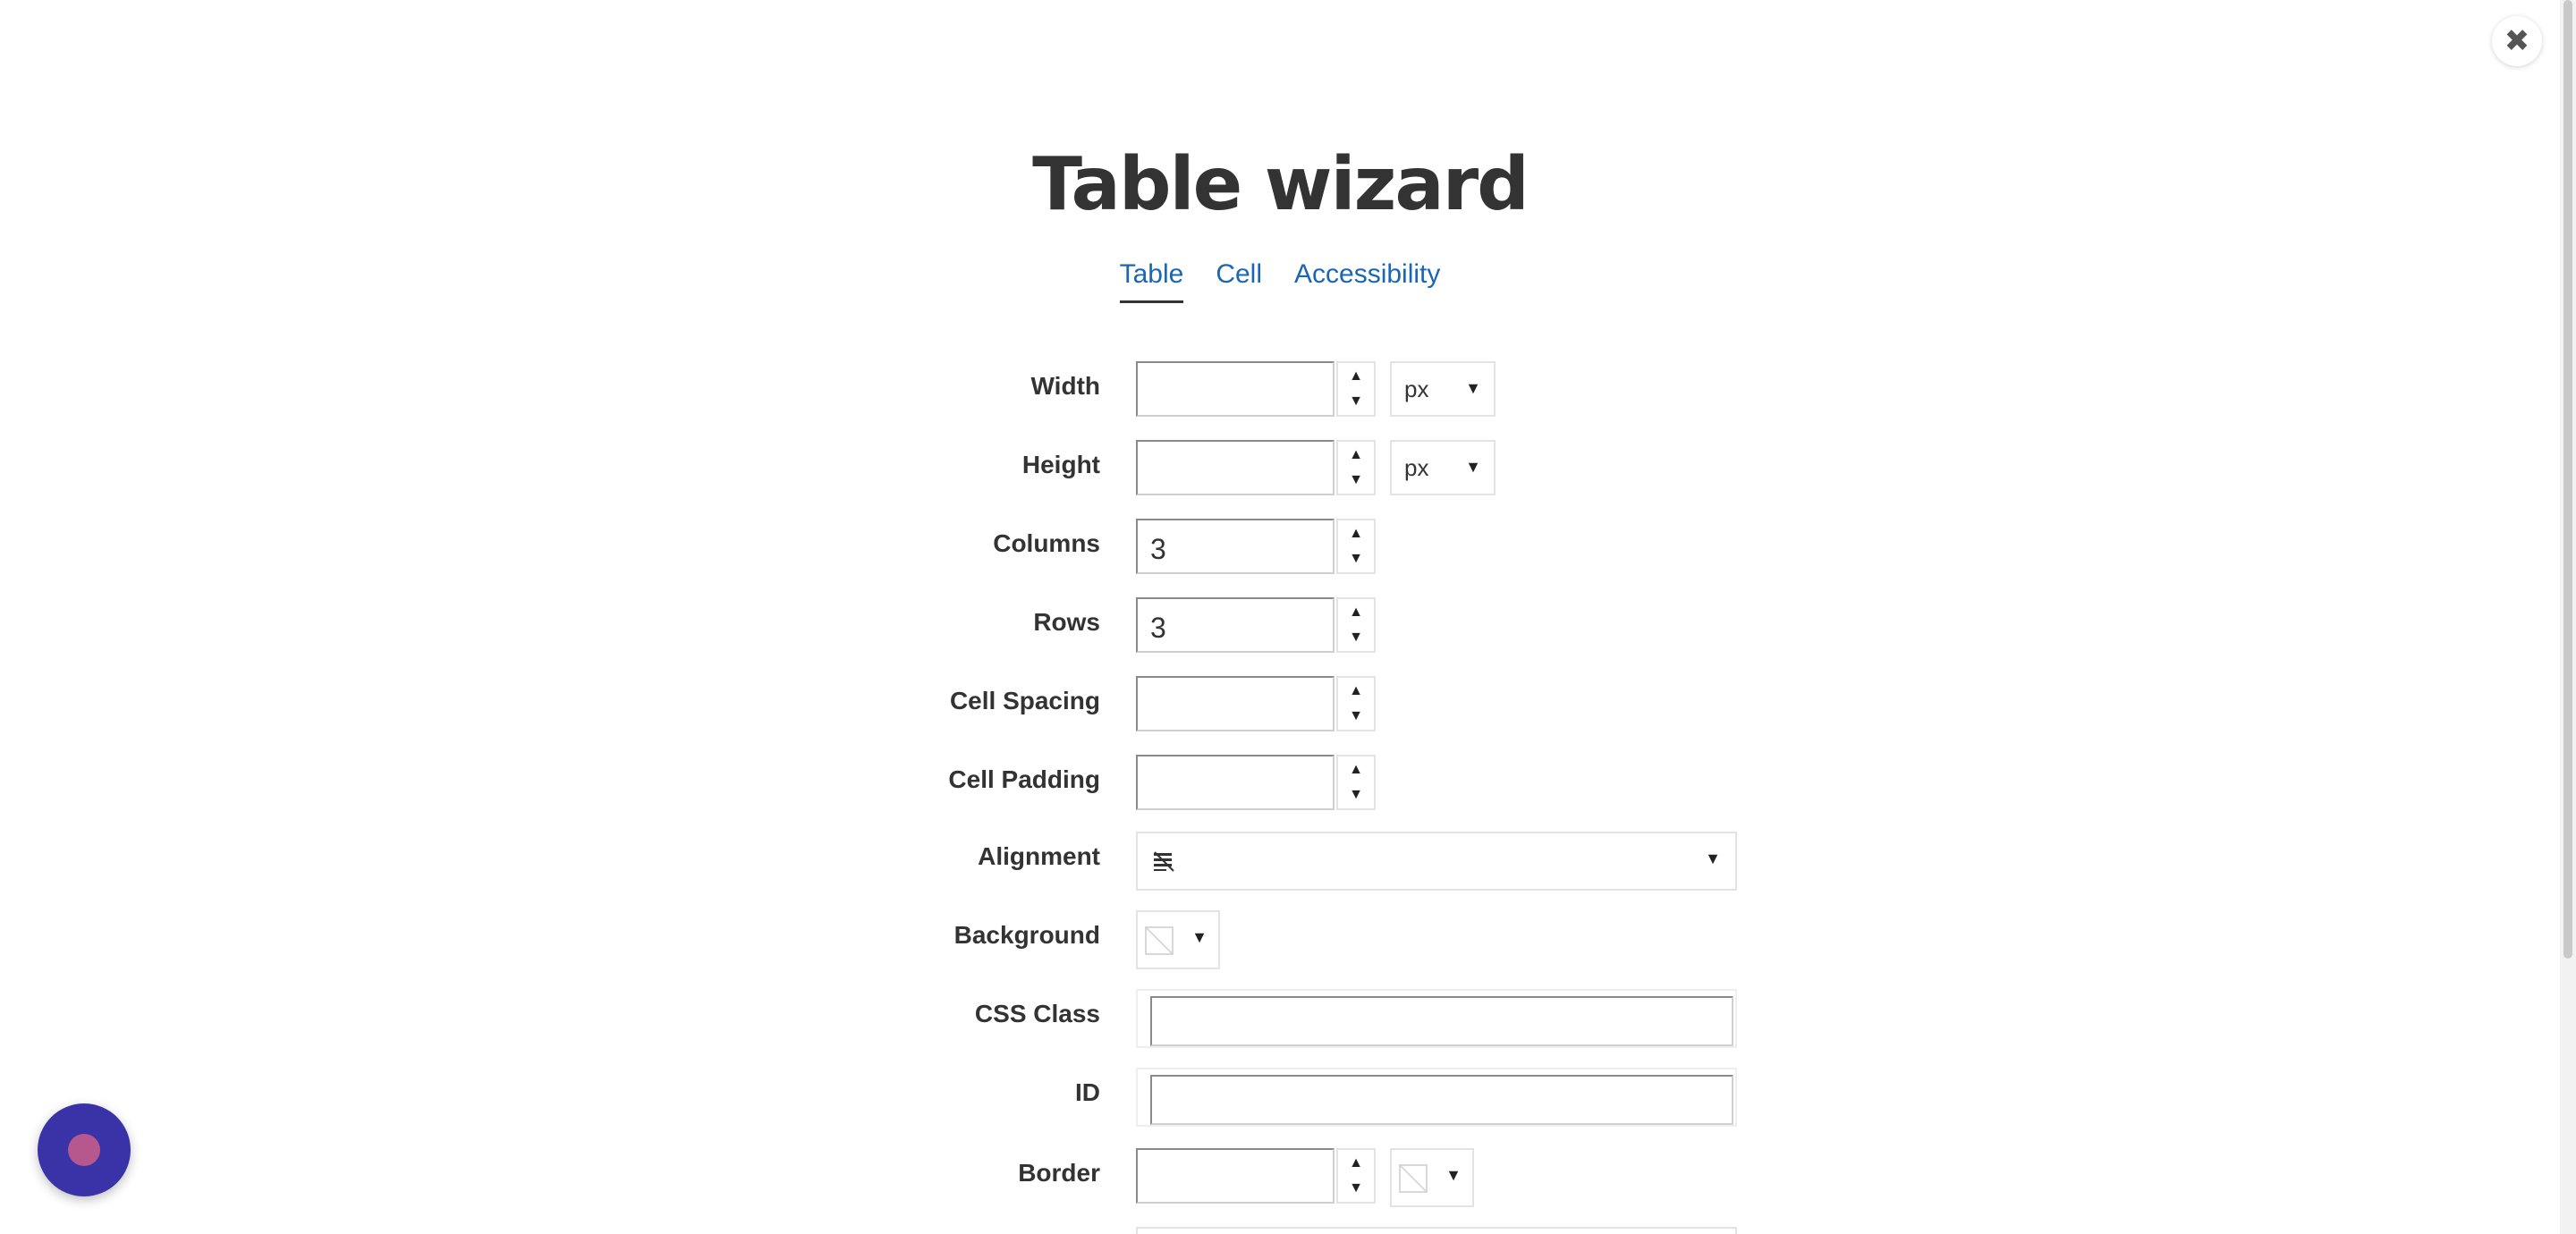 The image size is (2576, 1234). What do you see at coordinates (1441, 1100) in the screenshot?
I see `id-input` at bounding box center [1441, 1100].